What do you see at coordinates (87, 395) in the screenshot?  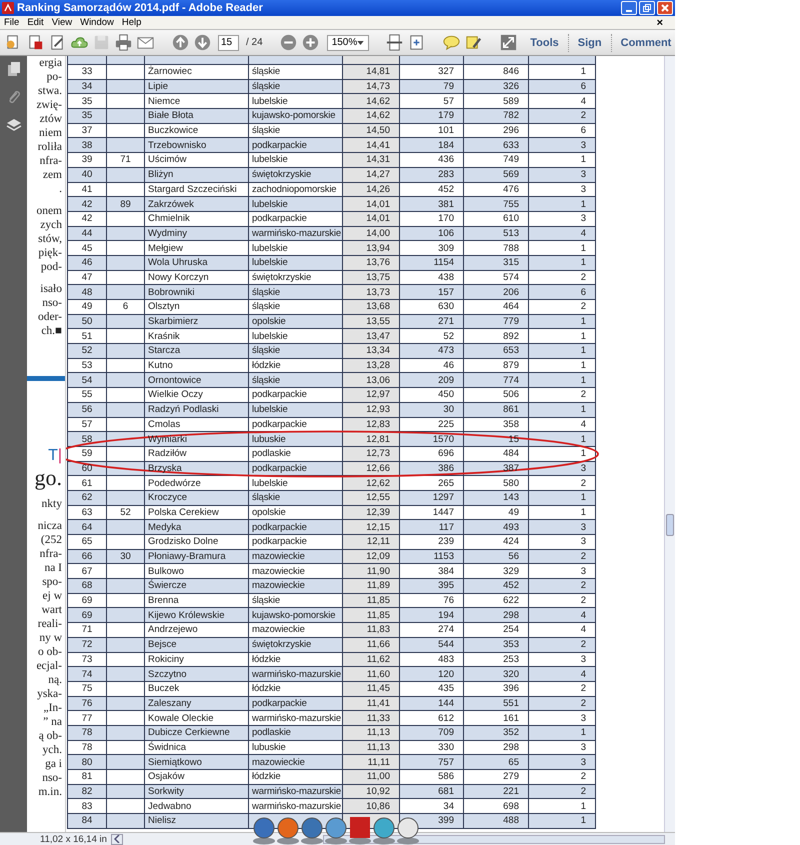 I see `table-cell: 55` at bounding box center [87, 395].